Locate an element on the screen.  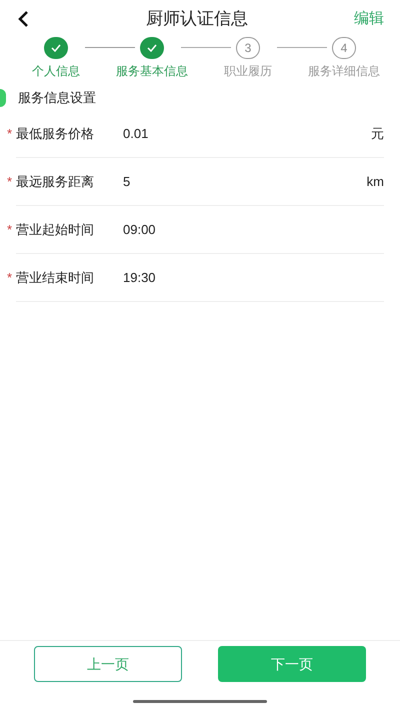
back-icon is located at coordinates (23, 19).